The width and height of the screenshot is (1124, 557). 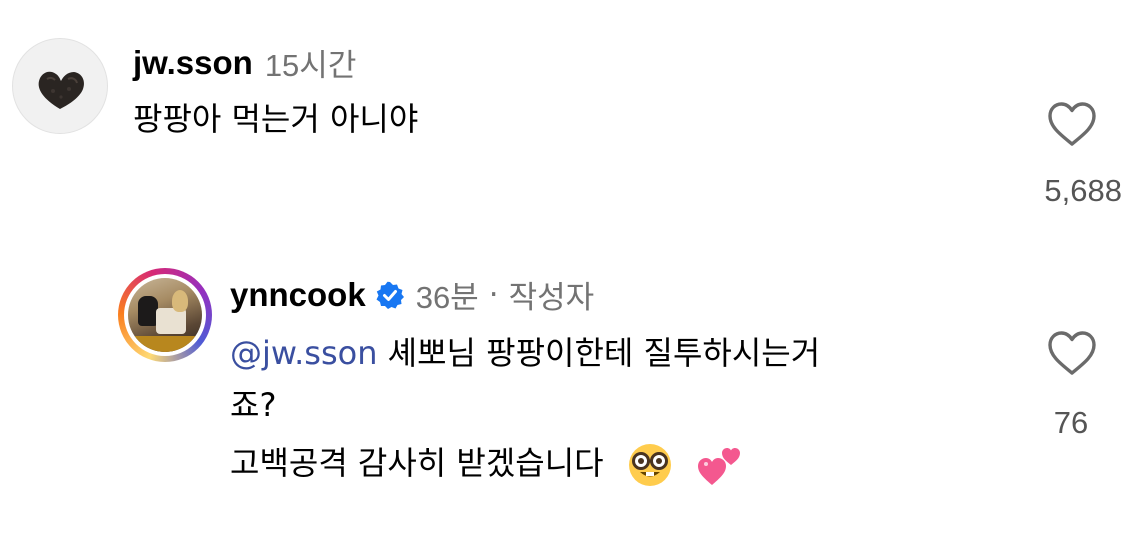 I want to click on comment-header: jw.sson 15시간, so click(x=244, y=62).